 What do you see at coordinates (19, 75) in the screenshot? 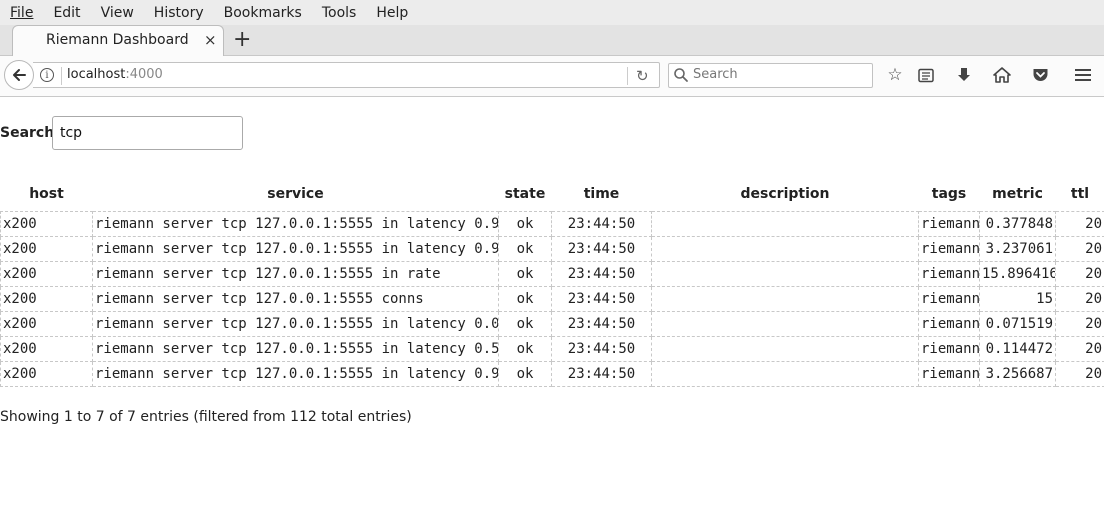
I see `back-button` at bounding box center [19, 75].